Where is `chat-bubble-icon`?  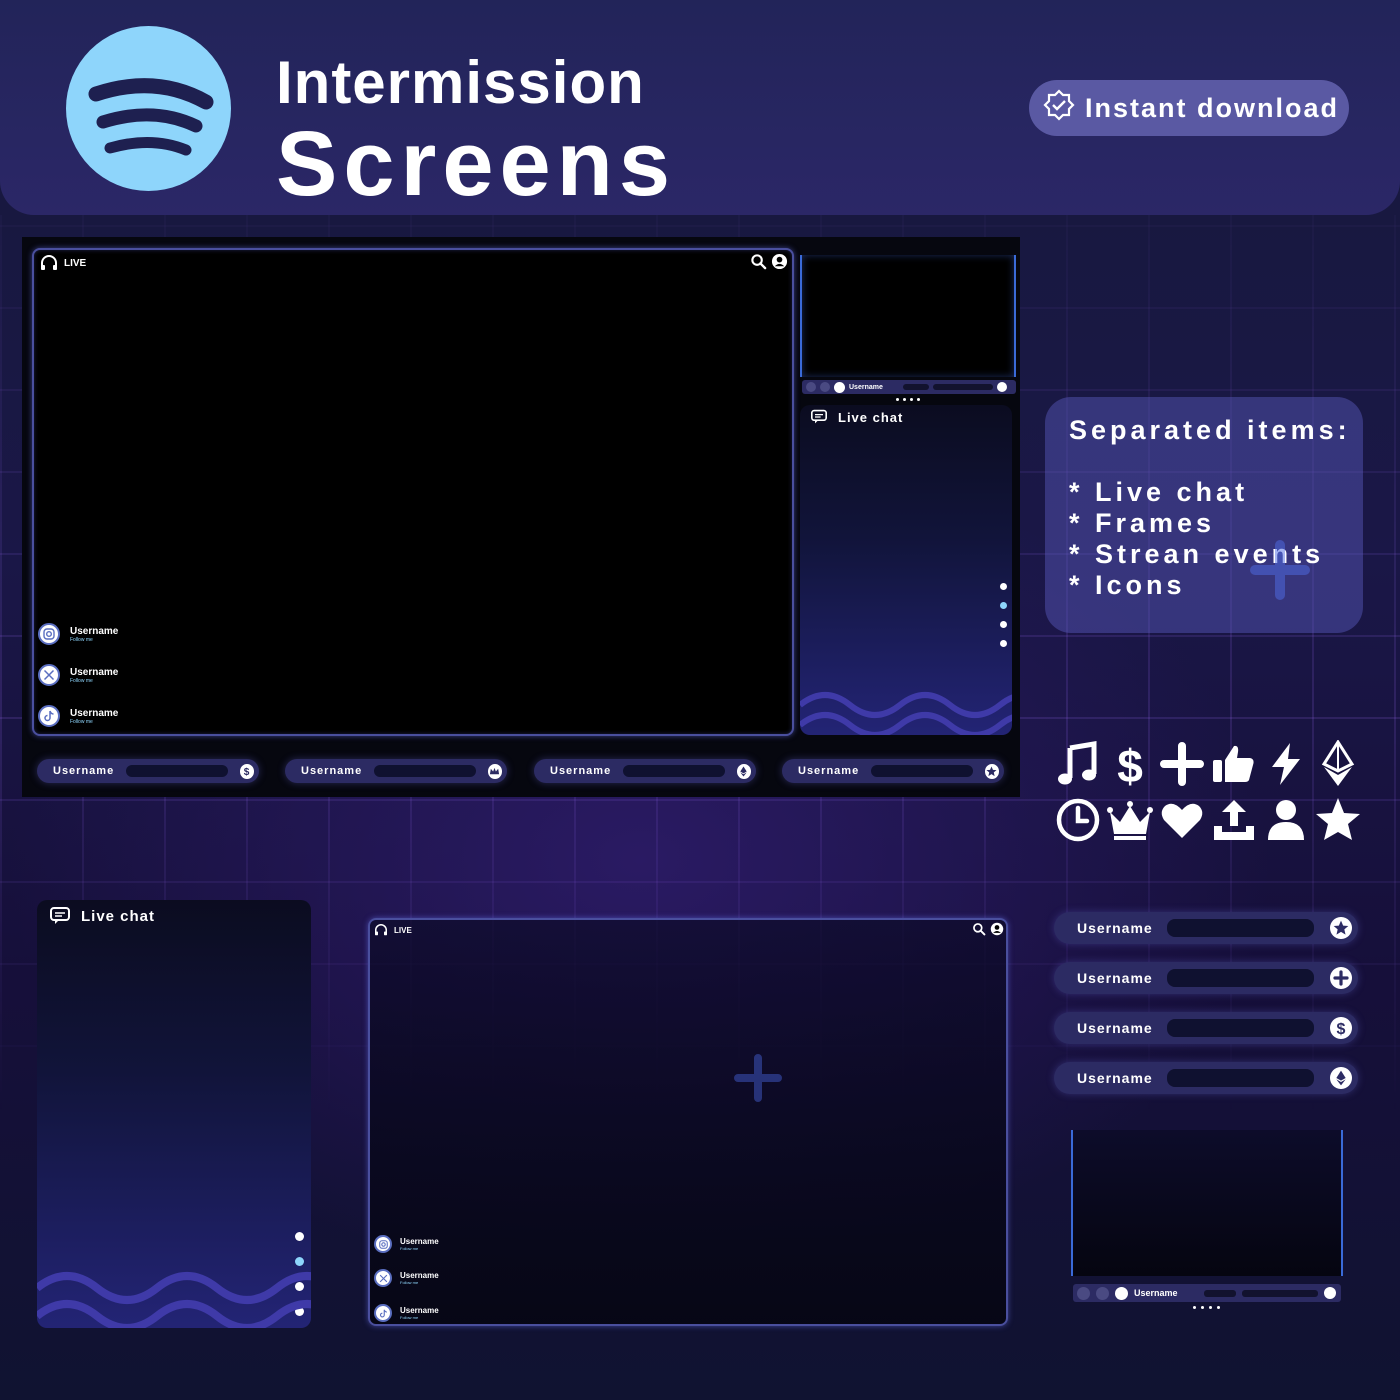
chat-bubble-icon is located at coordinates (60, 915).